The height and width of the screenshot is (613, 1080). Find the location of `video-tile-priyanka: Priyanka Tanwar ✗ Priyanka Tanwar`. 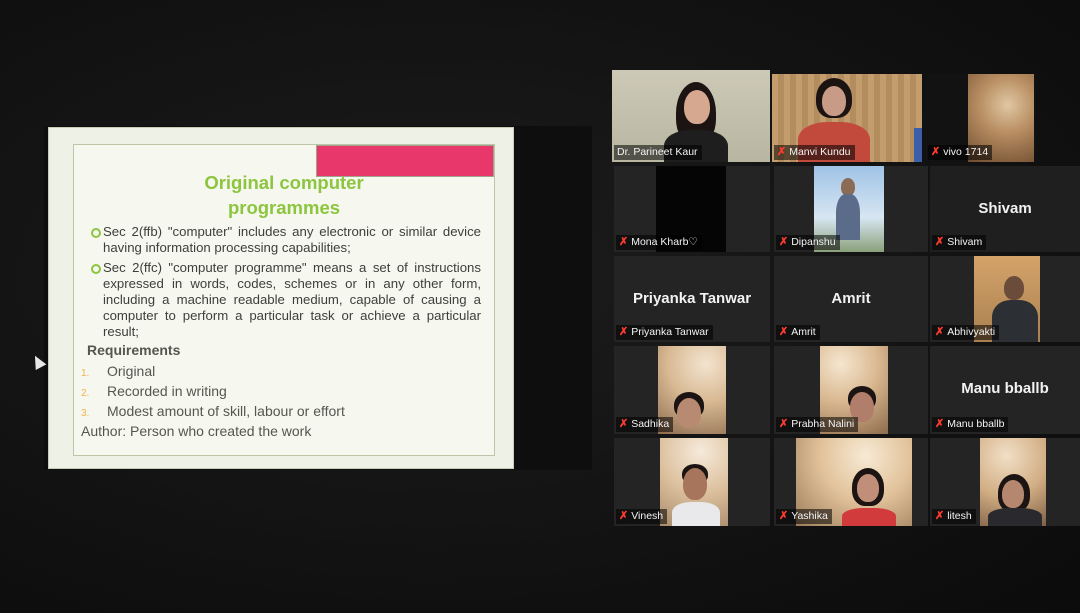

video-tile-priyanka: Priyanka Tanwar ✗ Priyanka Tanwar is located at coordinates (692, 299).